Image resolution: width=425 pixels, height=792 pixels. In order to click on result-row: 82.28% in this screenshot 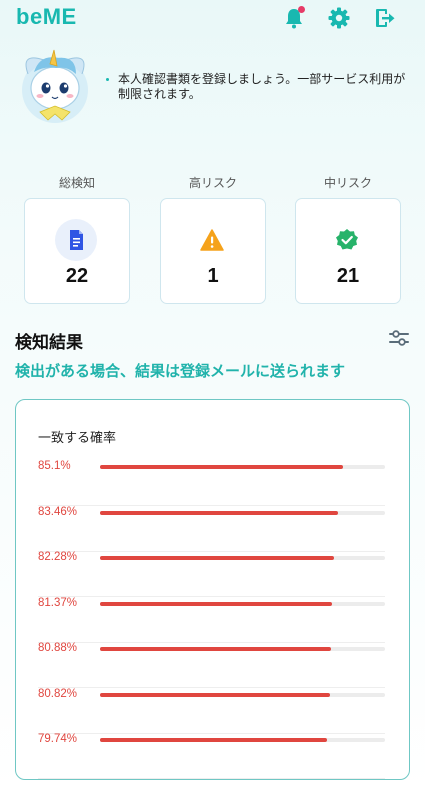, I will do `click(211, 574)`.